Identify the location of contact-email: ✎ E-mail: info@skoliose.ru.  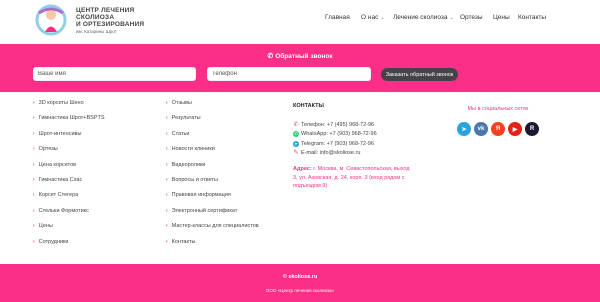
(358, 154).